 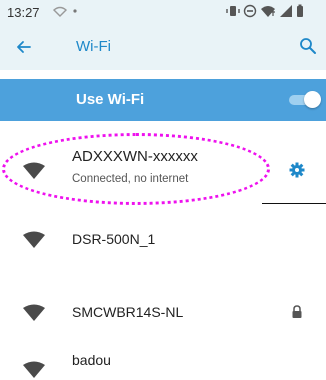 I want to click on gear-icon, so click(x=297, y=170).